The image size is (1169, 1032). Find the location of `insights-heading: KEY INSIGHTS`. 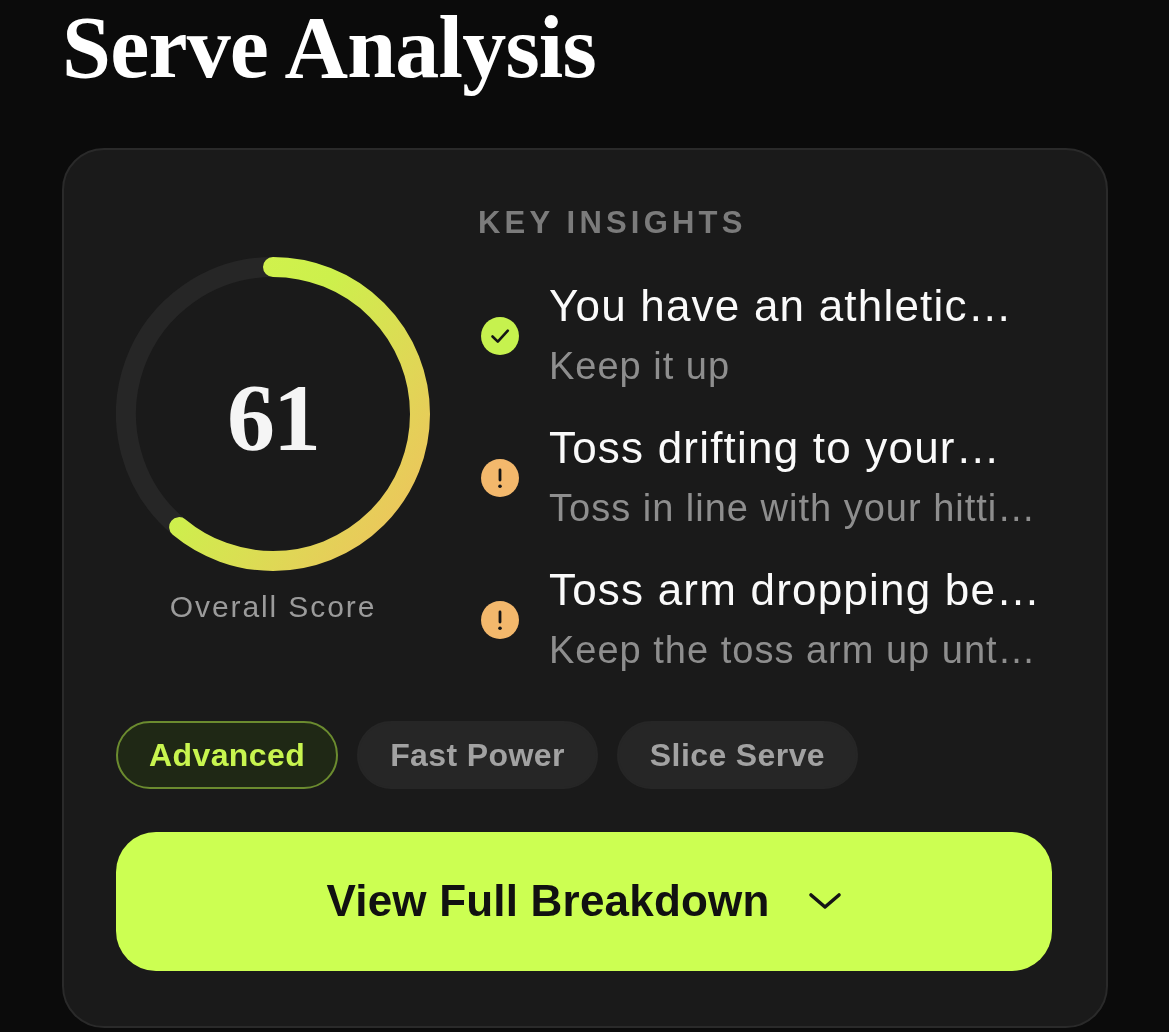

insights-heading: KEY INSIGHTS is located at coordinates (613, 223).